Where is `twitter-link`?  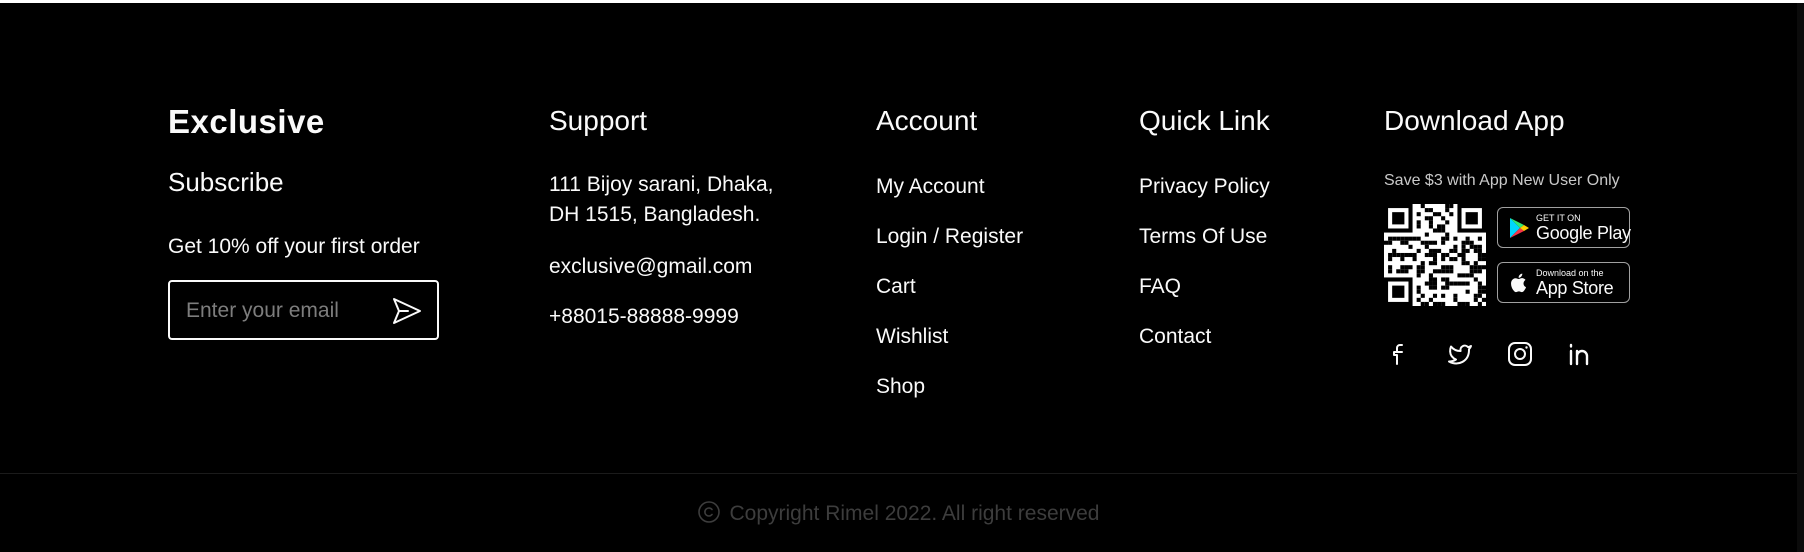
twitter-link is located at coordinates (1460, 354).